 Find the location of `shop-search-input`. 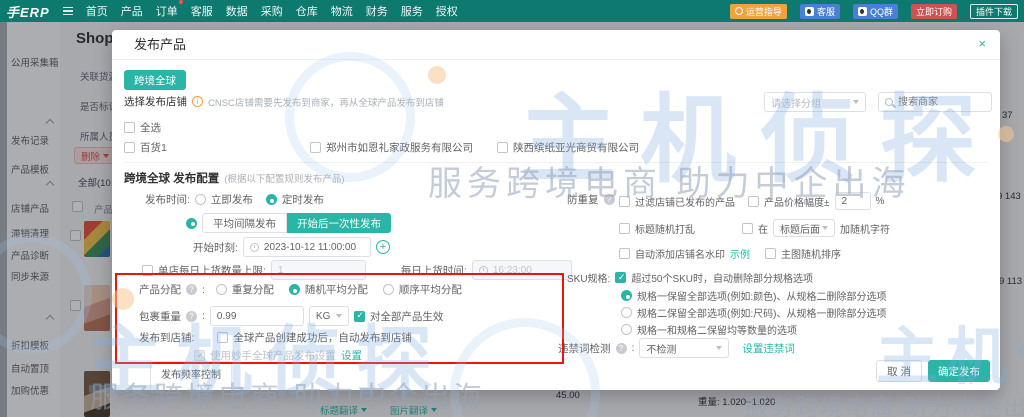

shop-search-input is located at coordinates (938, 102).